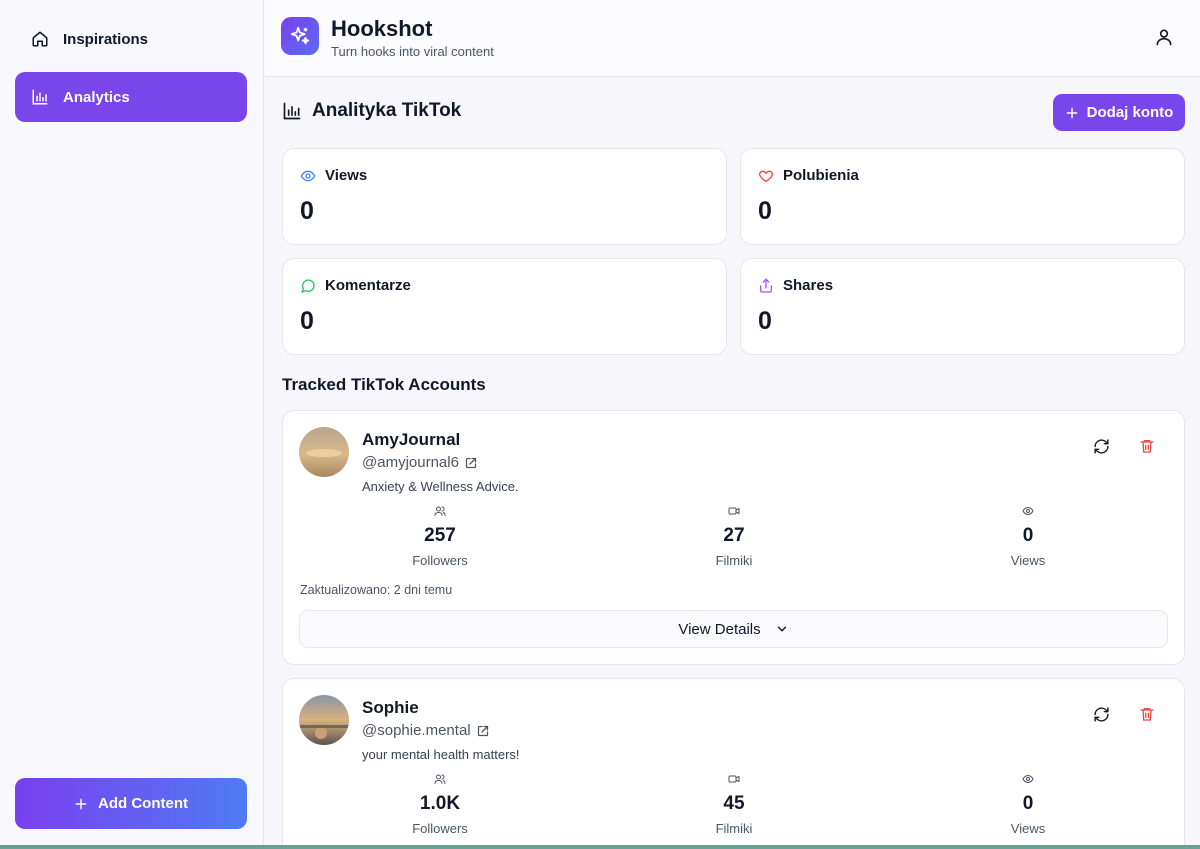 The image size is (1200, 849). What do you see at coordinates (1164, 37) in the screenshot?
I see `user-icon` at bounding box center [1164, 37].